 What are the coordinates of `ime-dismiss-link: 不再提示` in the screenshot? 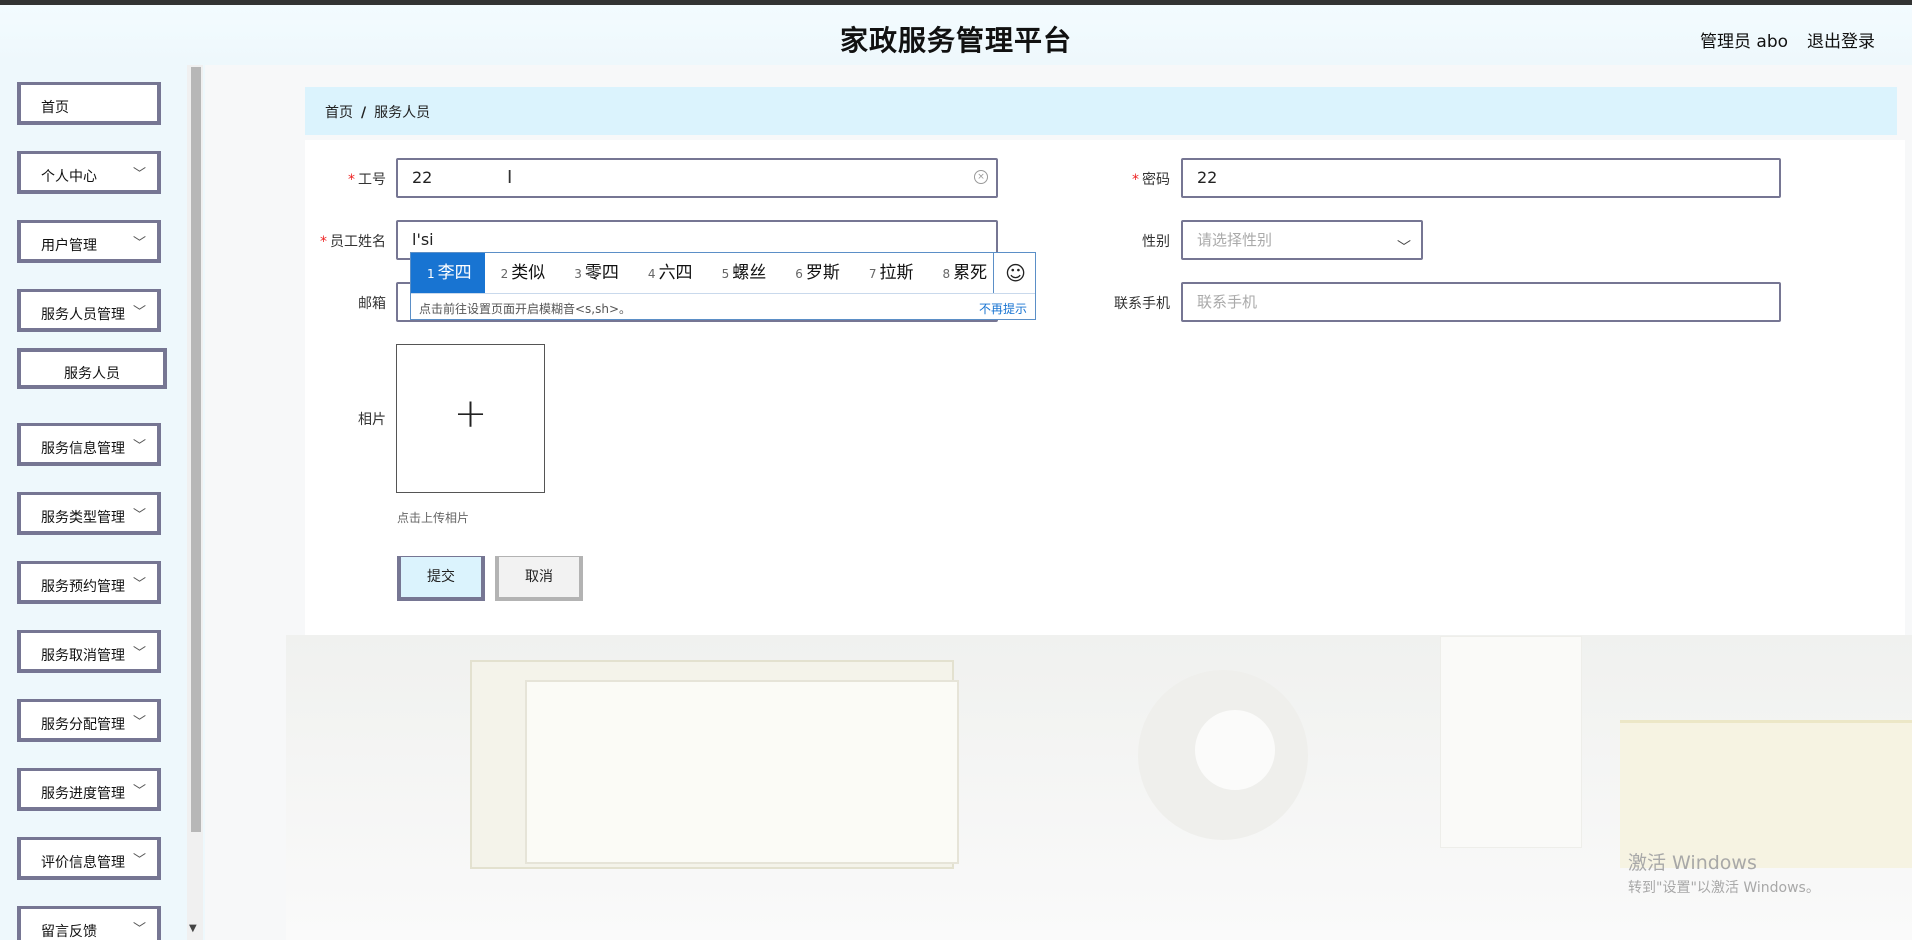 It's located at (1003, 308).